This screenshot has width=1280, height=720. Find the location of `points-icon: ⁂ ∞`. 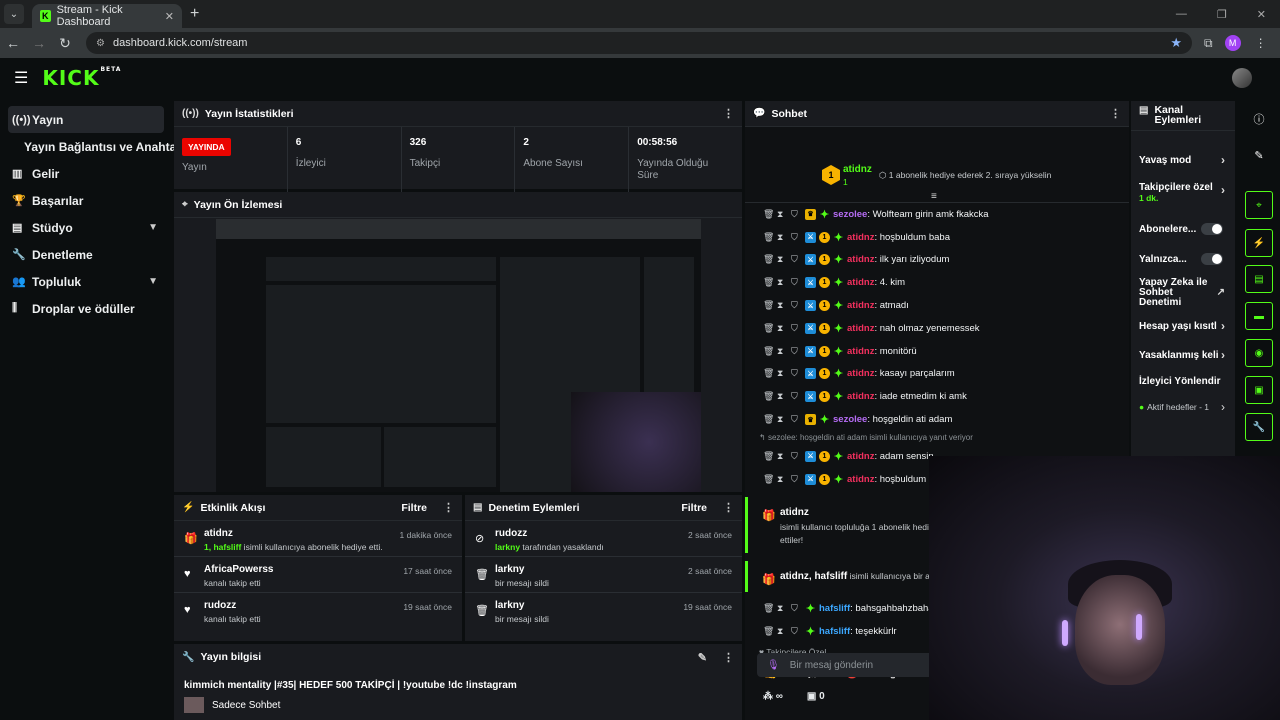

points-icon: ⁂ ∞ is located at coordinates (773, 696).